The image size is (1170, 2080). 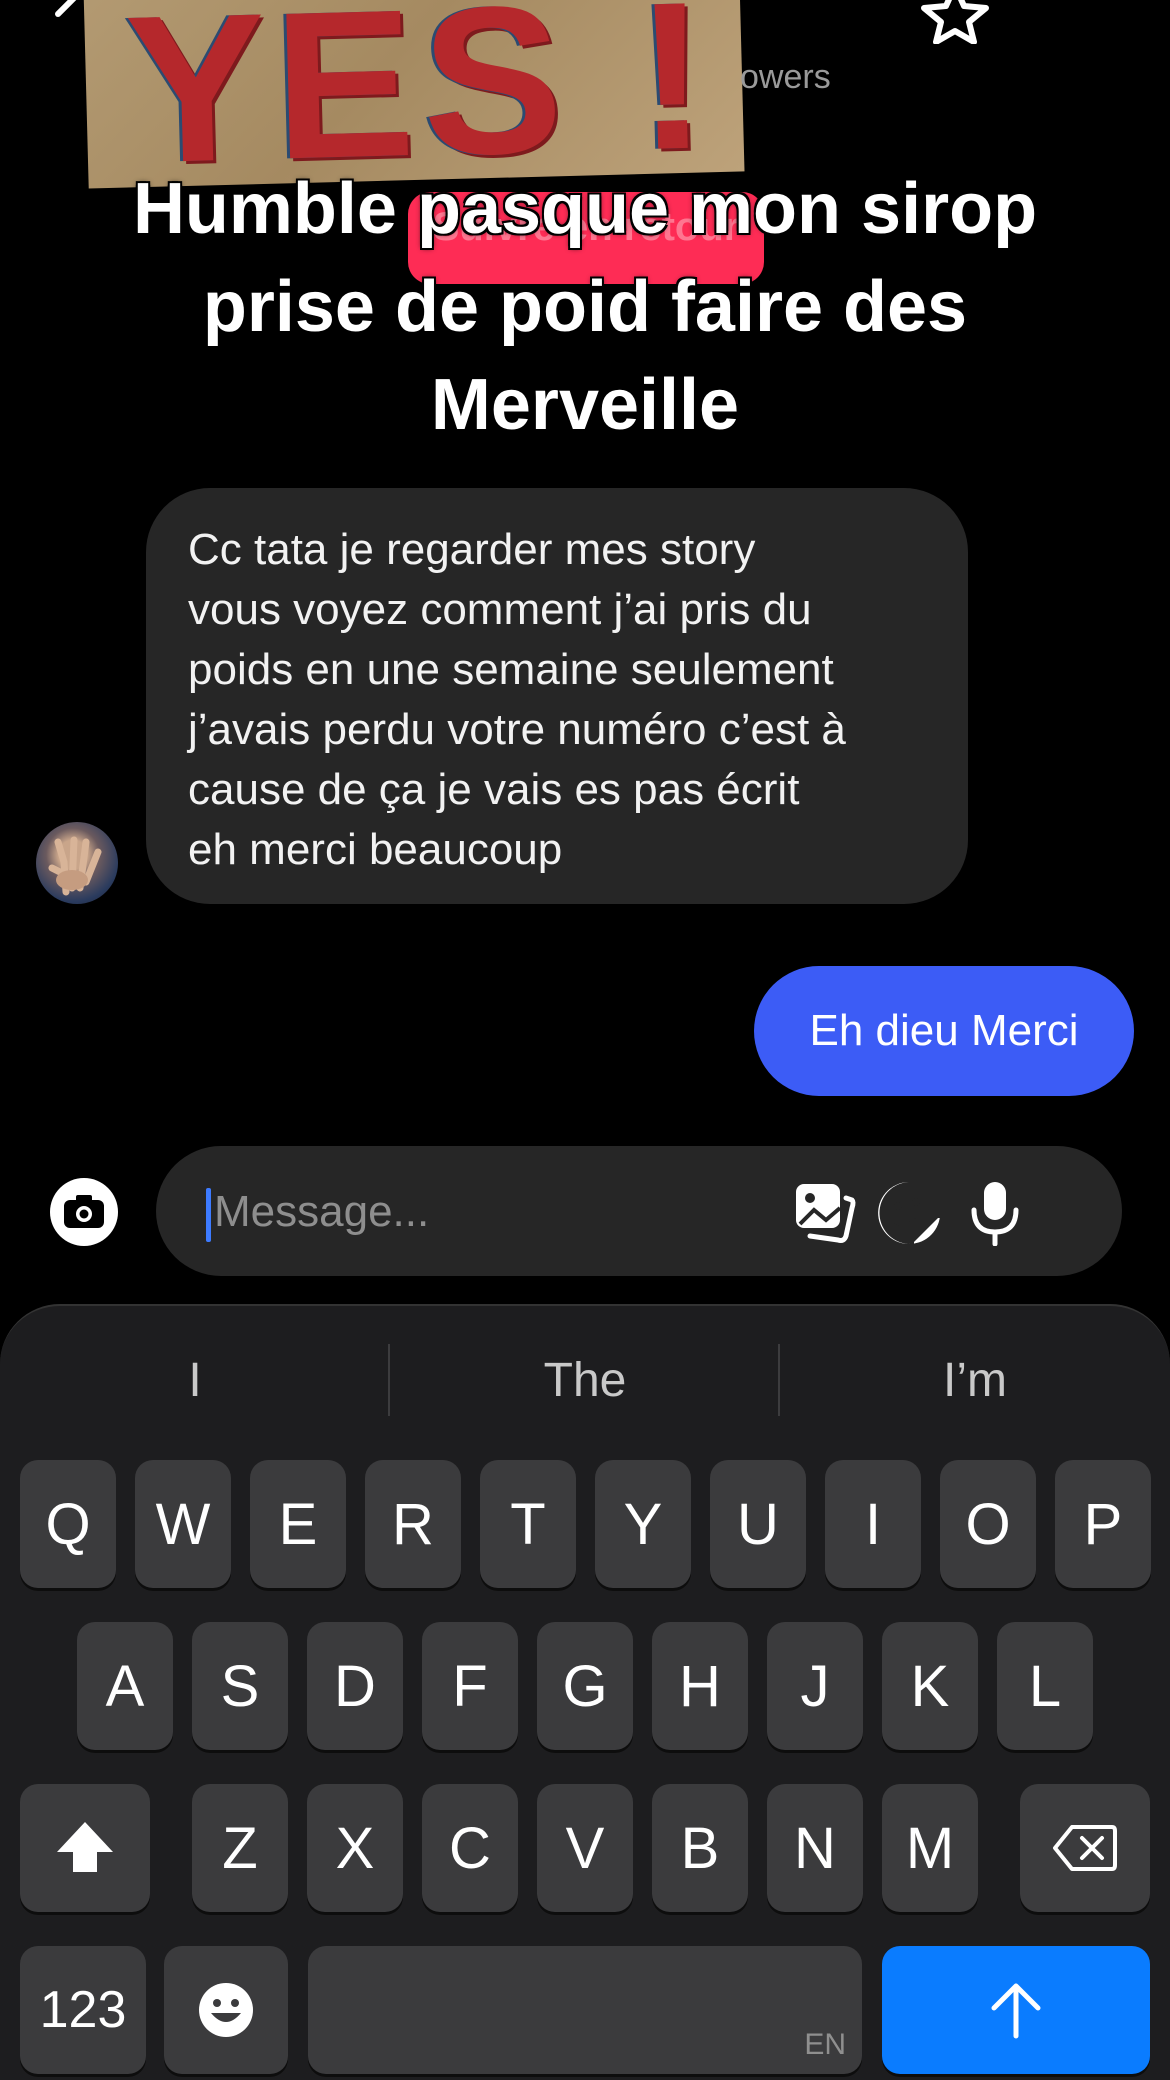 What do you see at coordinates (995, 1213) in the screenshot?
I see `microphone-icon` at bounding box center [995, 1213].